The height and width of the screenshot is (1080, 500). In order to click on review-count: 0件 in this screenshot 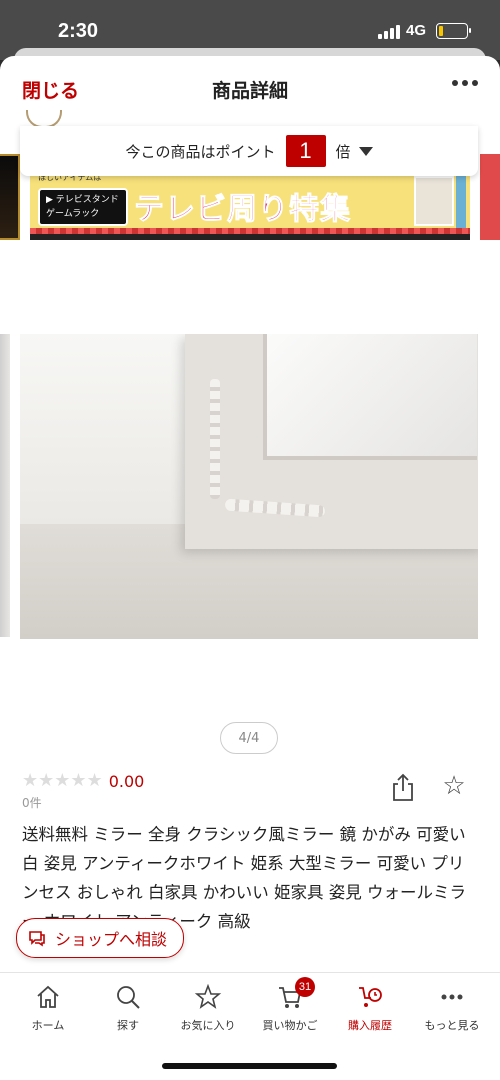, I will do `click(32, 802)`.